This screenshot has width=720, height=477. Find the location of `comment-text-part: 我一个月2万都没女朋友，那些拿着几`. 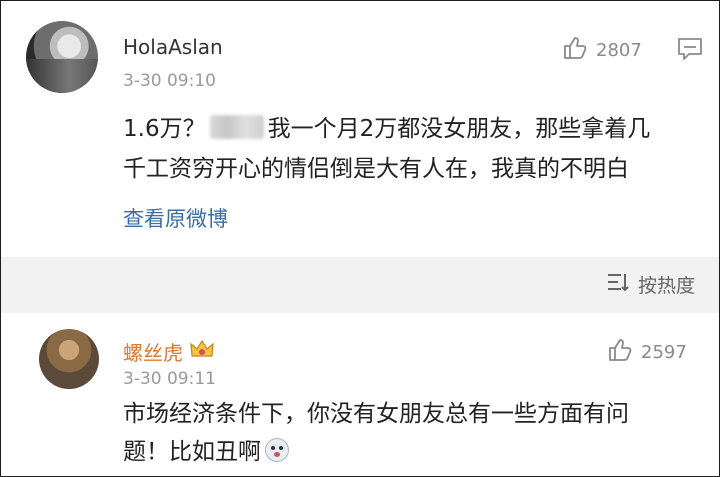

comment-text-part: 我一个月2万都没女朋友，那些拿着几 is located at coordinates (459, 129).